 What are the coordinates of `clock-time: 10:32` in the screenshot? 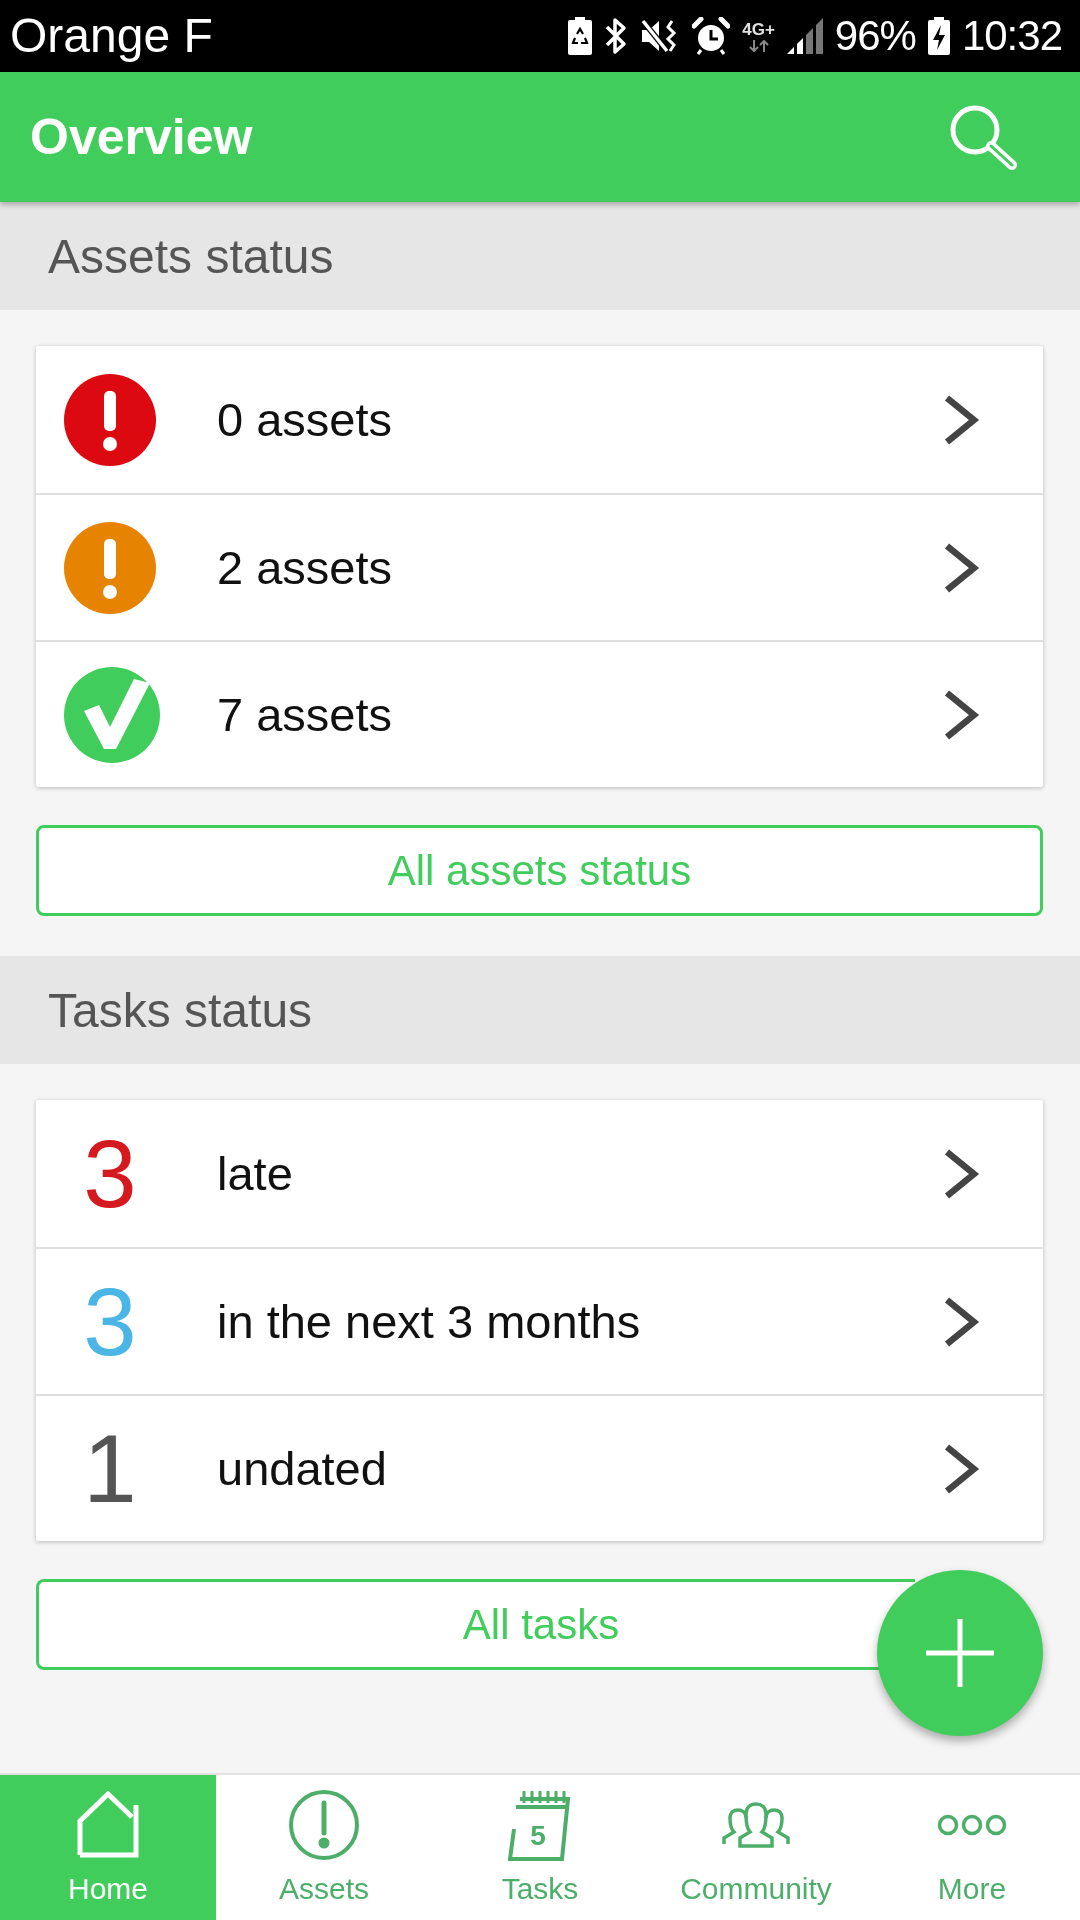 It's located at (1011, 36).